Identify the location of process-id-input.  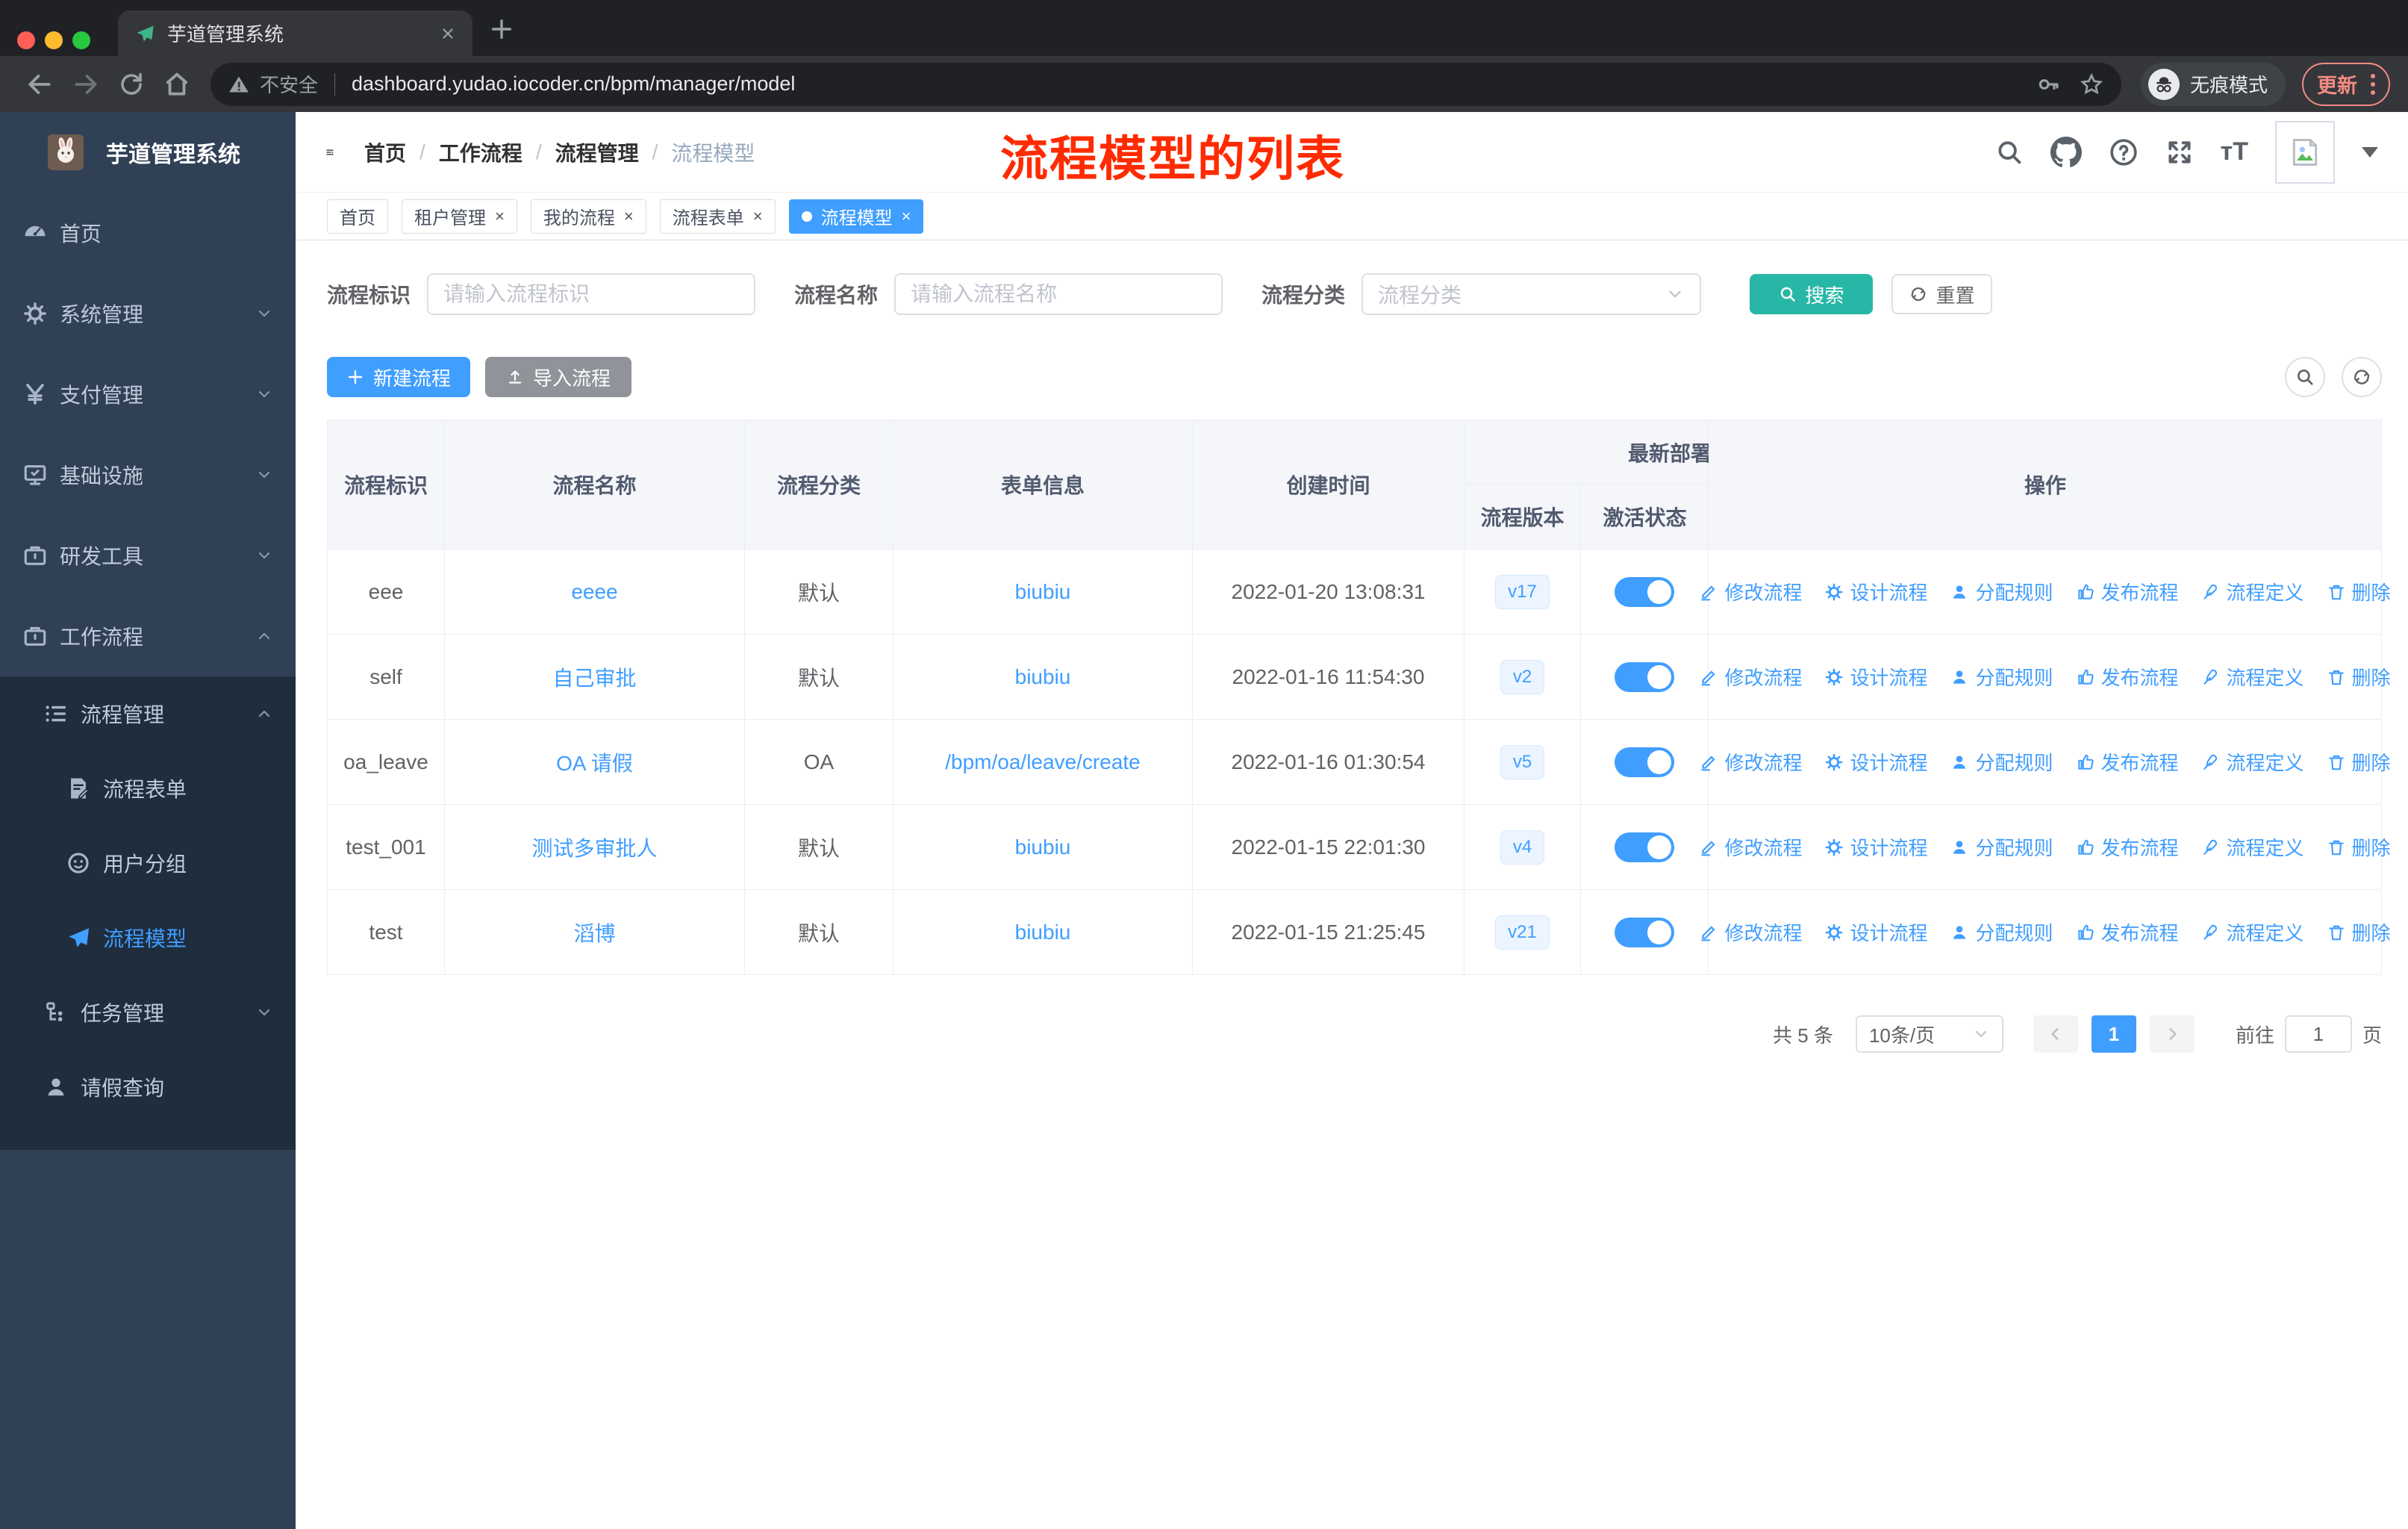
(591, 294).